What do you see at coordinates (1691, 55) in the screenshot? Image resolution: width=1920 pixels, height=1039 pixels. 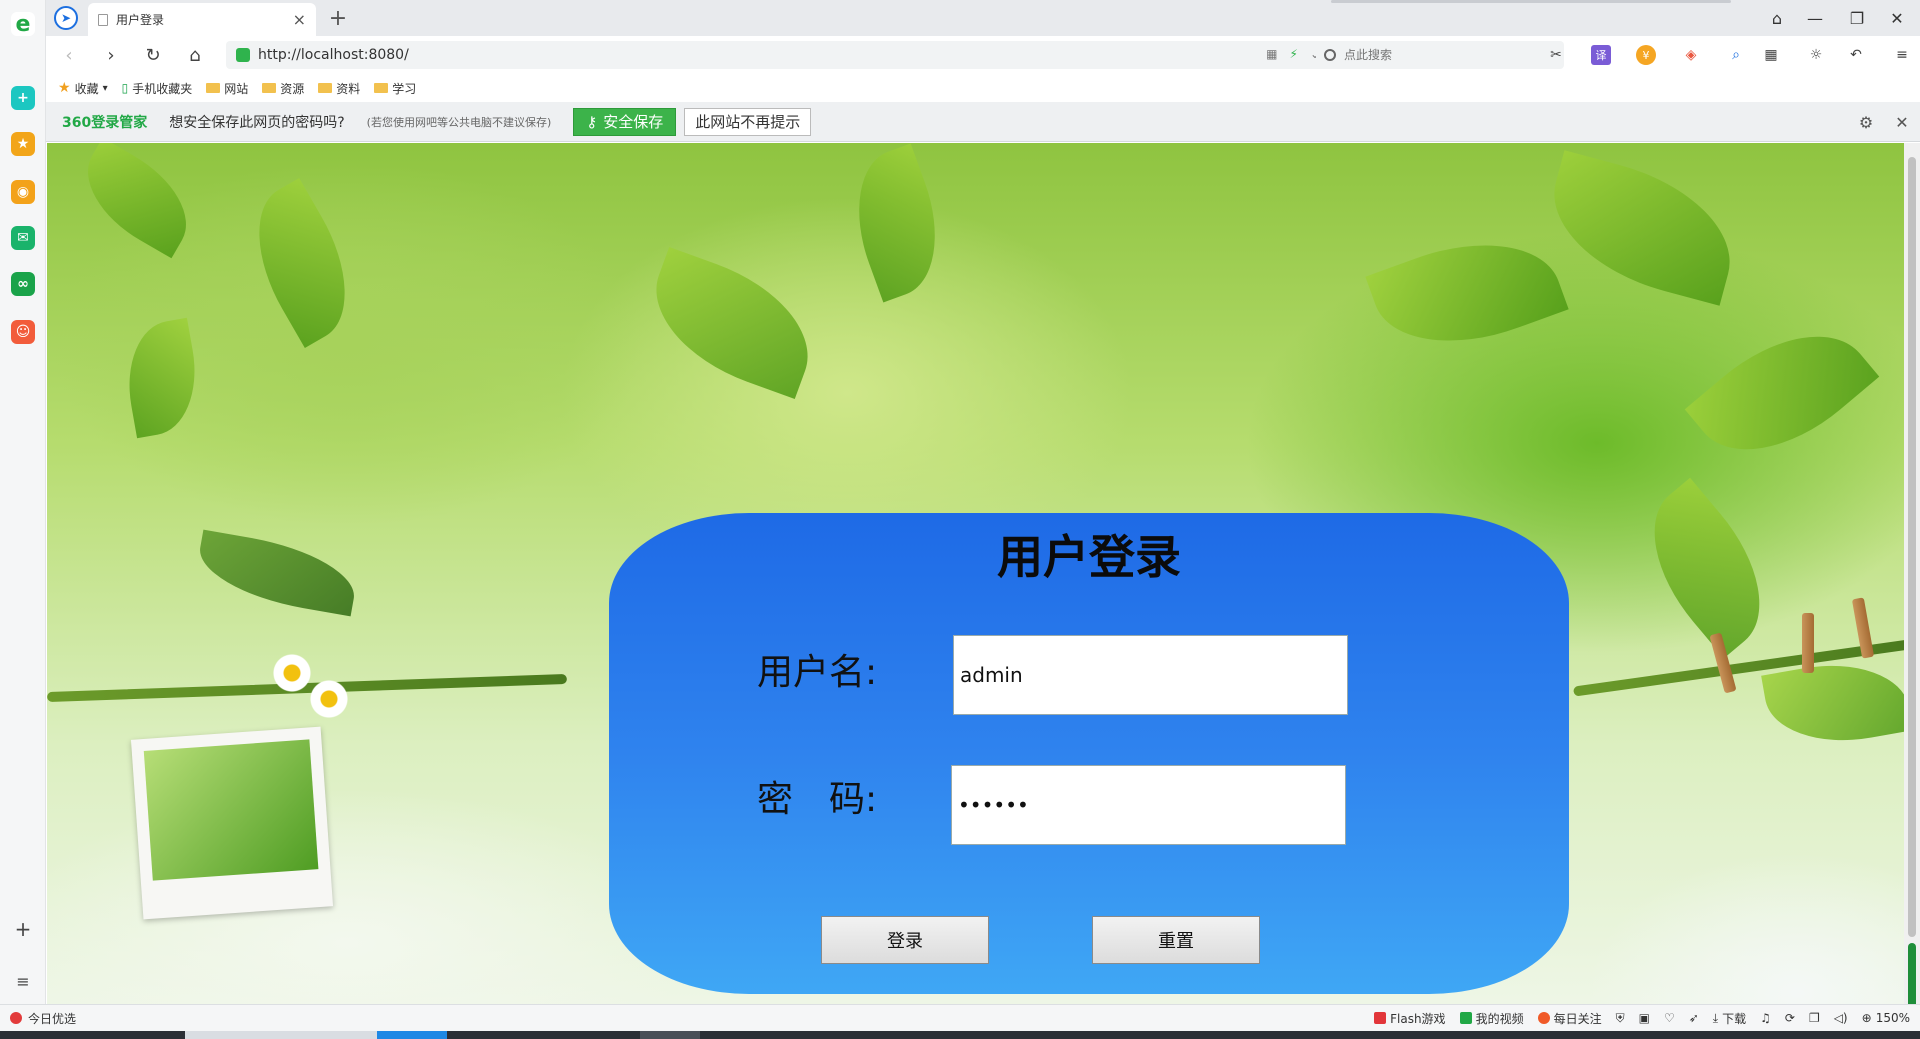 I see `game-icon: ◈` at bounding box center [1691, 55].